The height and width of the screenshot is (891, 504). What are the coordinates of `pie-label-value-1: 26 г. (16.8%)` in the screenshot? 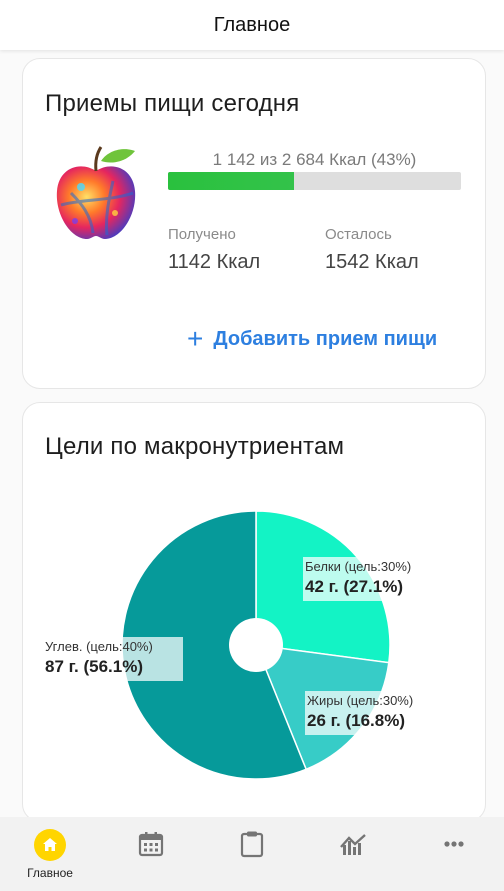 It's located at (356, 720).